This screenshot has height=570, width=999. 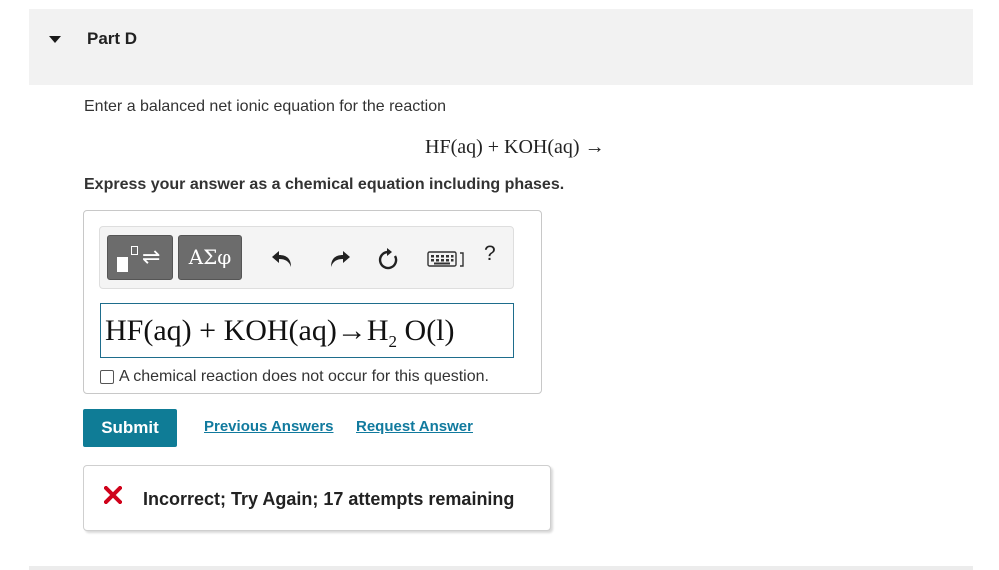 What do you see at coordinates (388, 259) in the screenshot?
I see `reset-icon` at bounding box center [388, 259].